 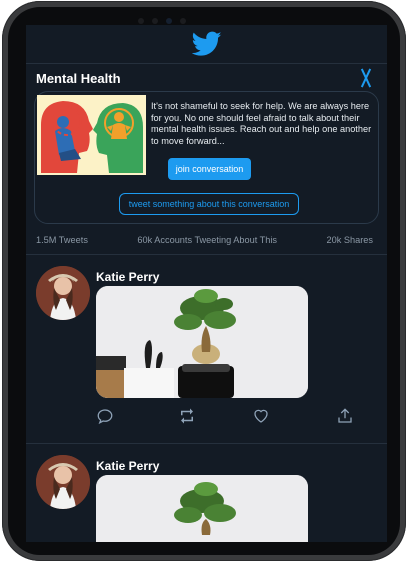 What do you see at coordinates (91, 135) in the screenshot?
I see `mental-health-illustration` at bounding box center [91, 135].